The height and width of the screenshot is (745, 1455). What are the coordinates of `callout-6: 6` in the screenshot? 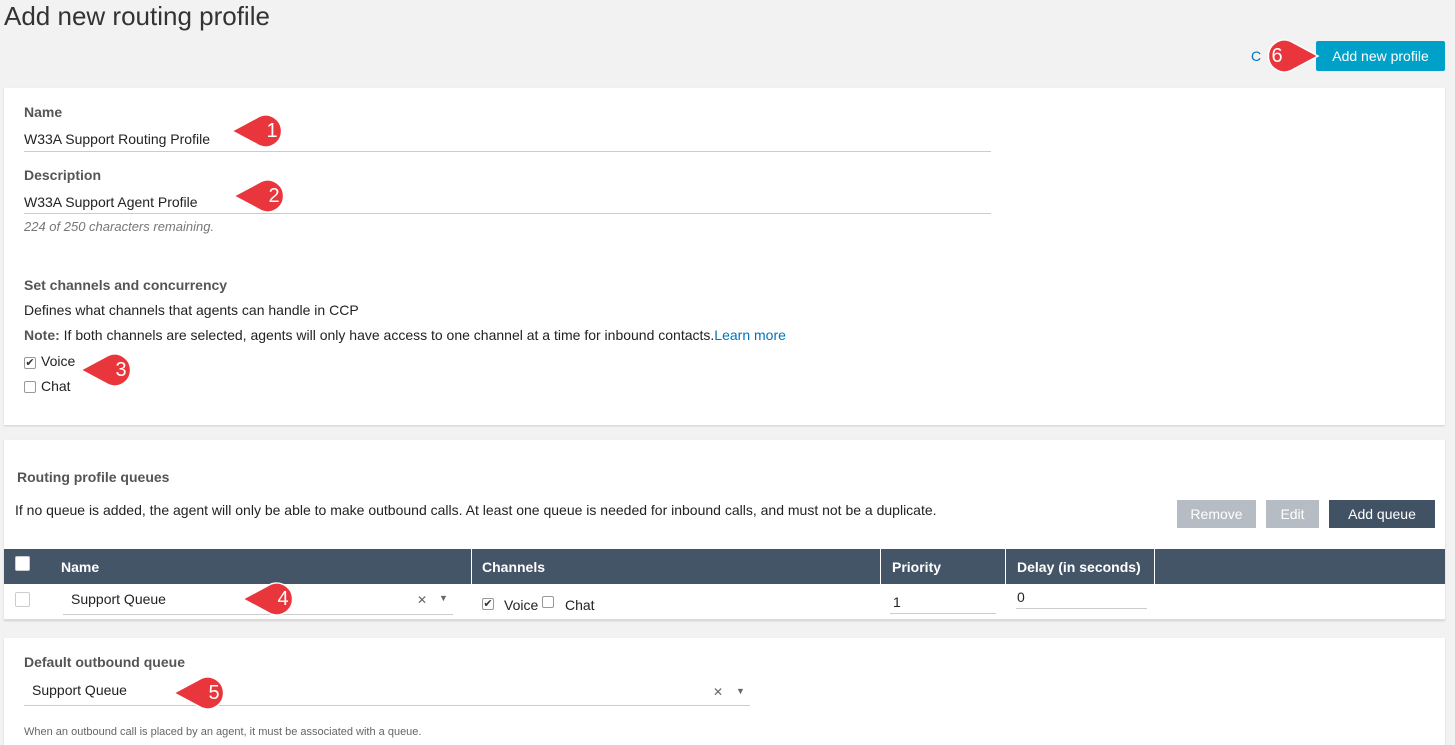 It's located at (1287, 56).